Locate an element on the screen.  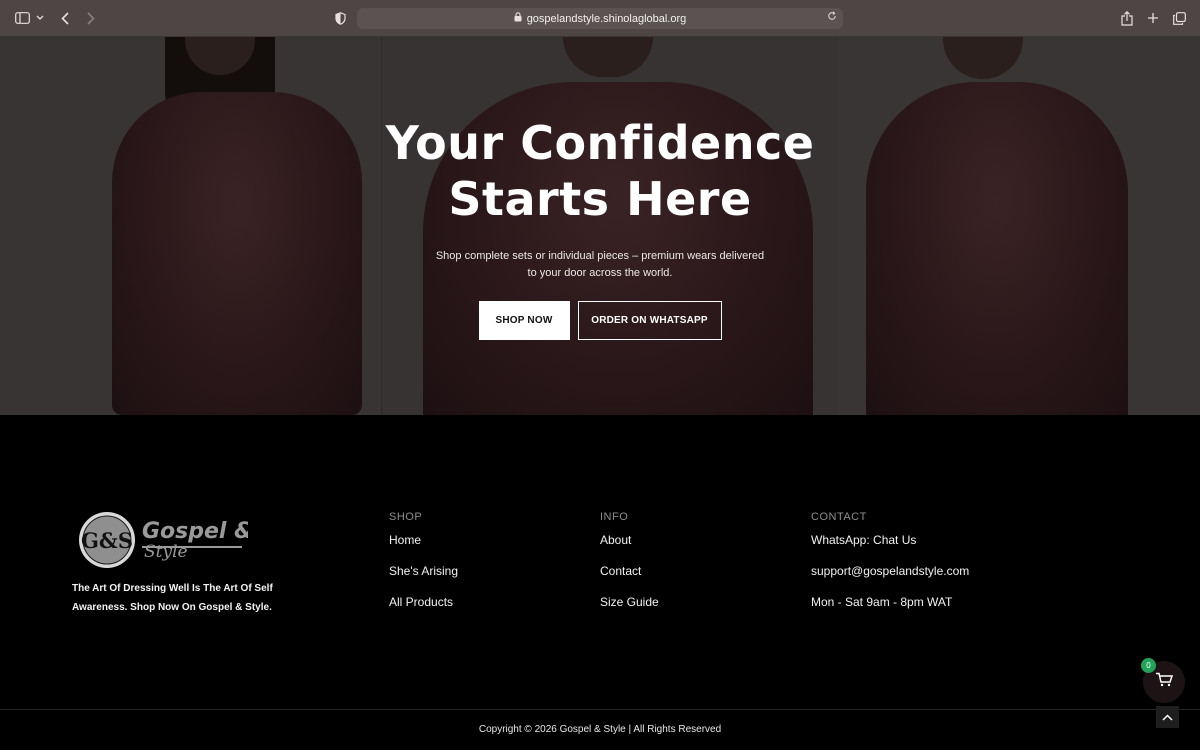
footer-column-heading: CONTACT is located at coordinates (839, 517).